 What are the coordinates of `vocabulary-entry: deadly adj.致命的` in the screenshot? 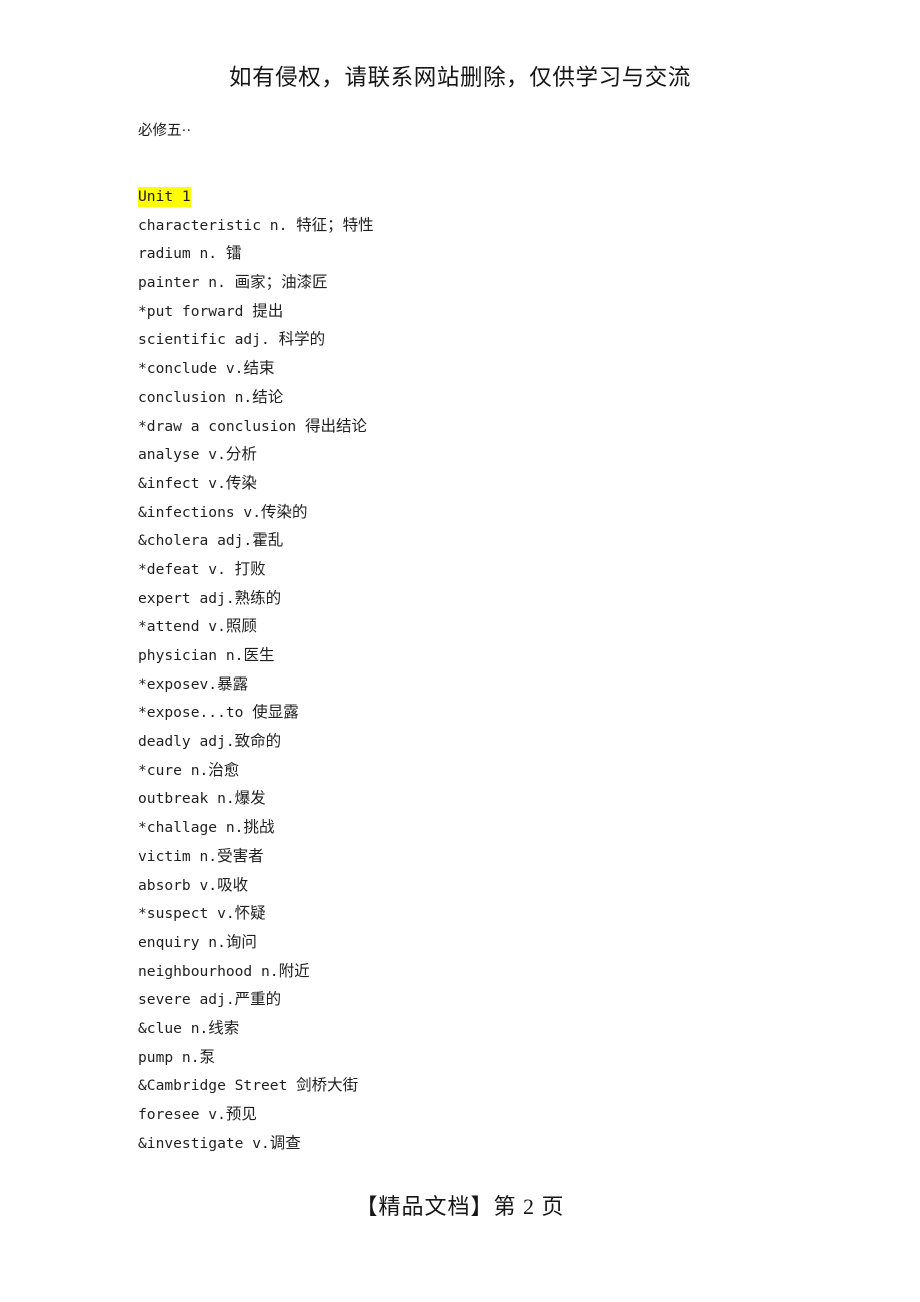 It's located at (210, 742).